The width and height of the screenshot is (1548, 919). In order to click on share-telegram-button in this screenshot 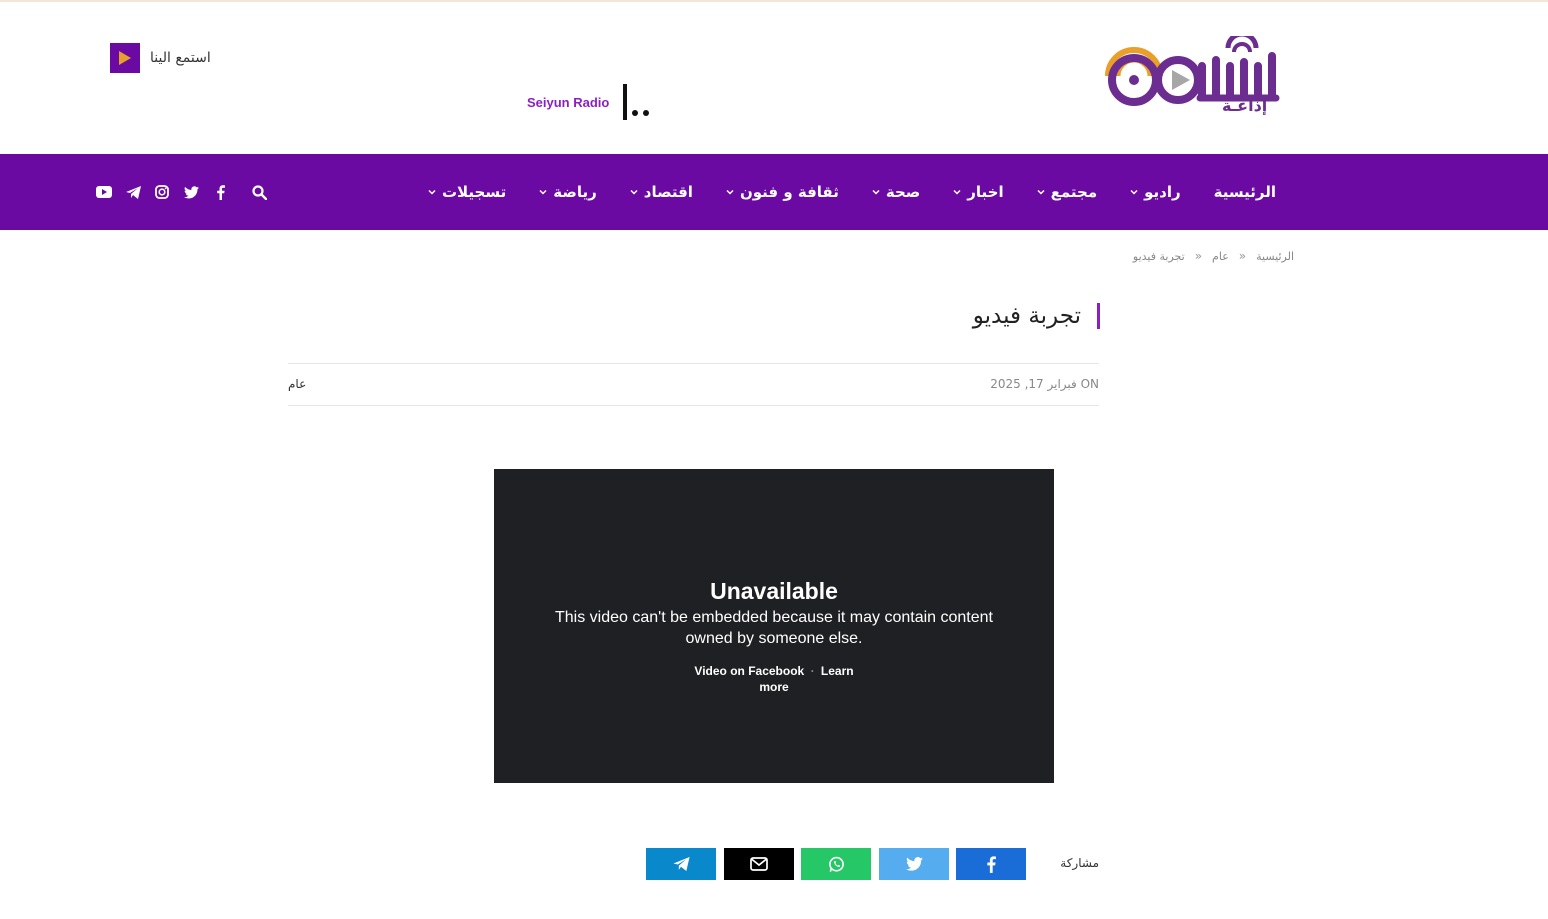, I will do `click(681, 864)`.